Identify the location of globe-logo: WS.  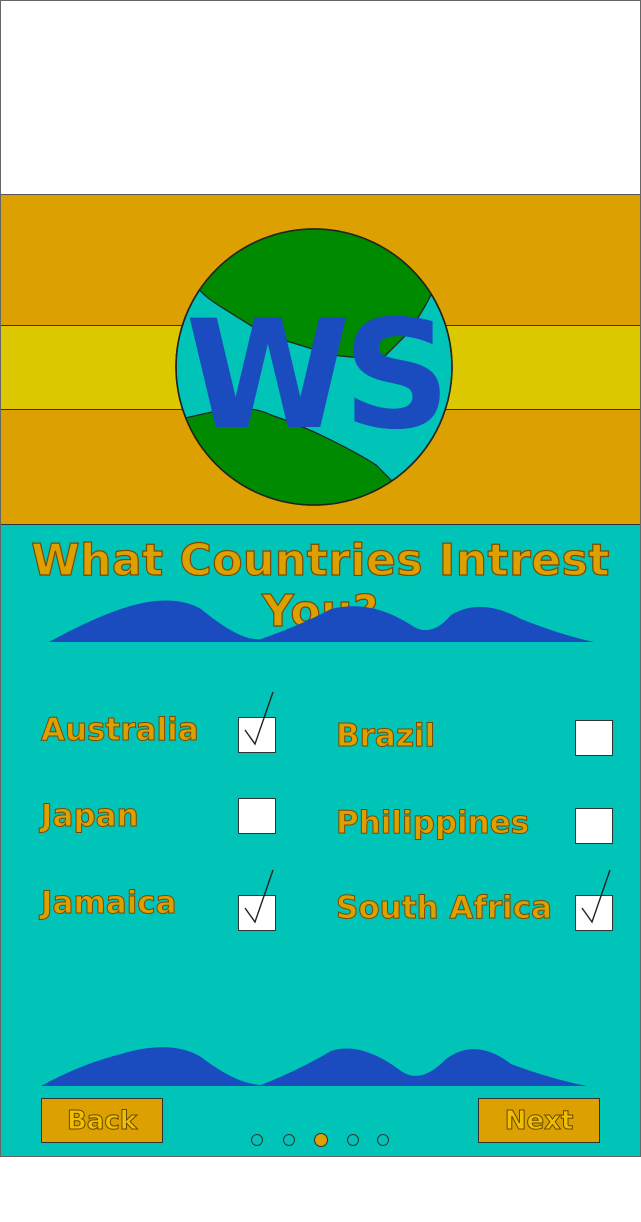
(314, 367).